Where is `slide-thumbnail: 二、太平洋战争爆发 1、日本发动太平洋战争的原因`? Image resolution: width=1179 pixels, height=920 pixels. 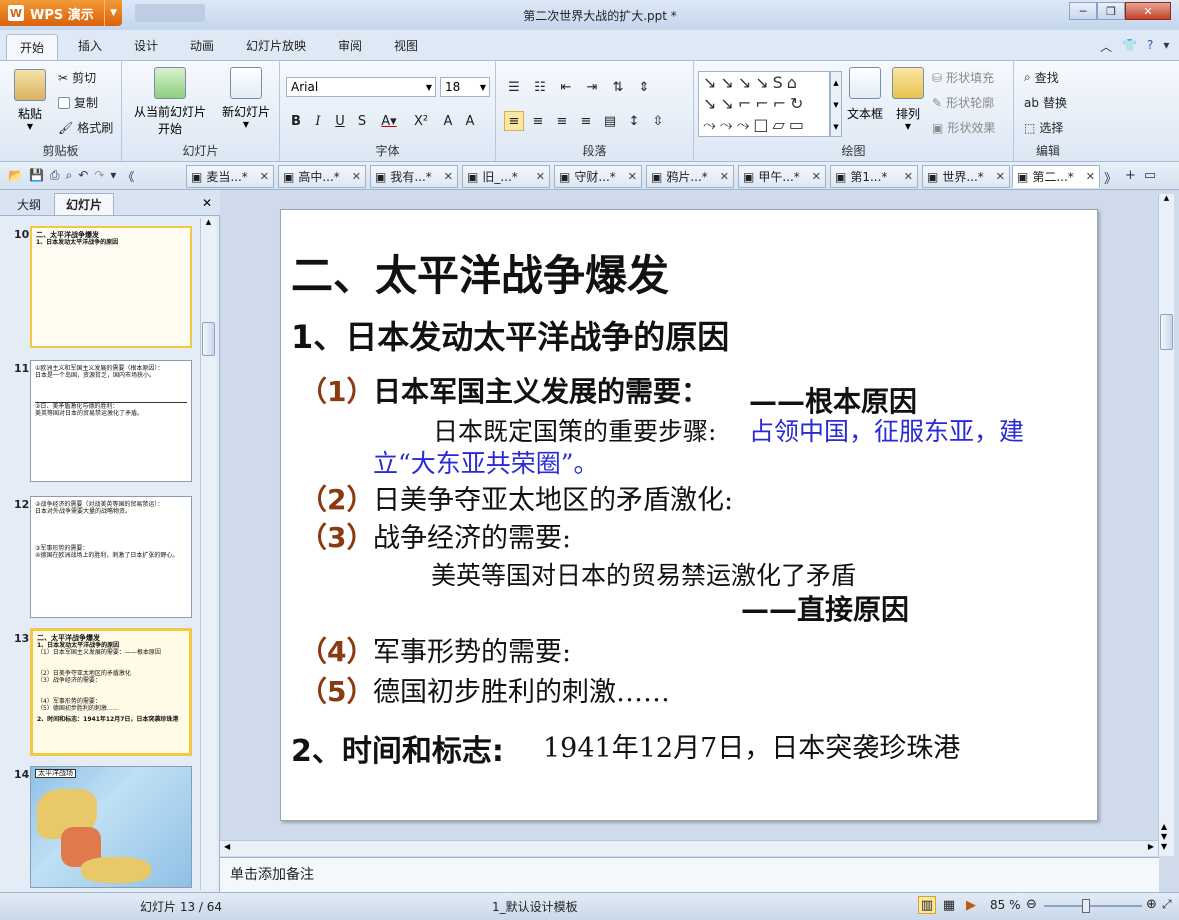
slide-thumbnail: 二、太平洋战争爆发 1、日本发动太平洋战争的原因 is located at coordinates (111, 287).